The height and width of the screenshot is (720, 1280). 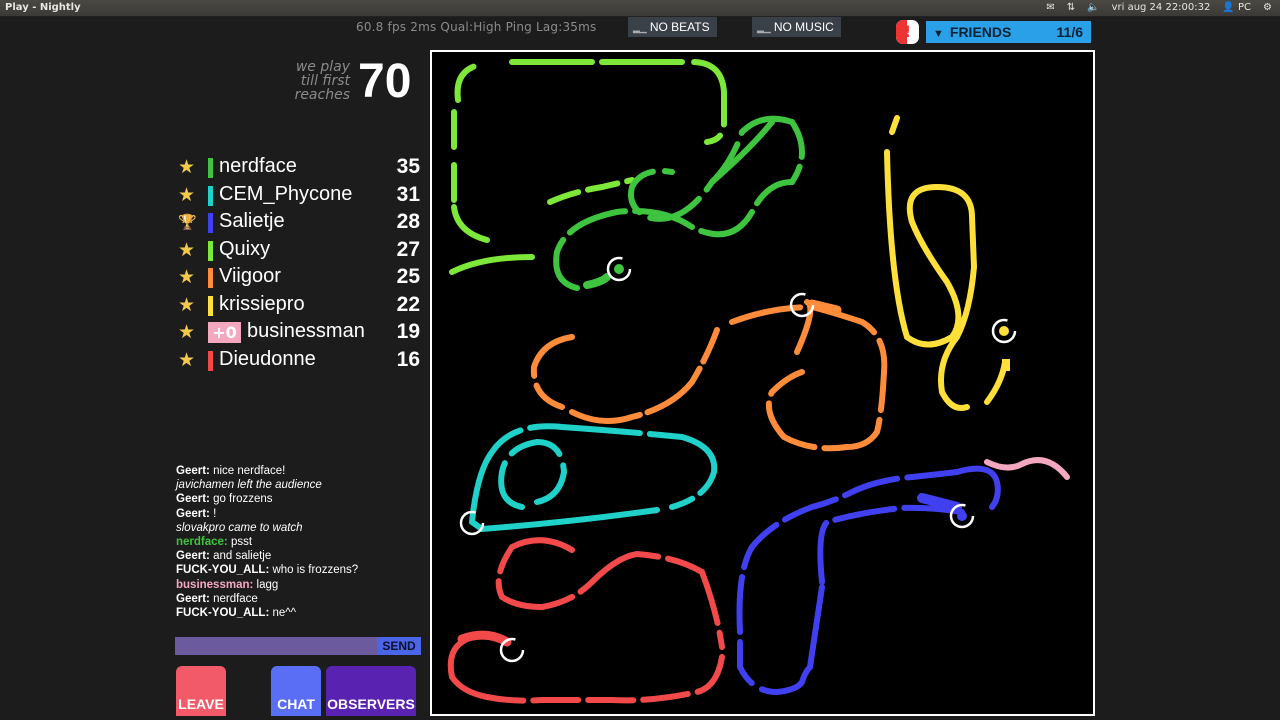 What do you see at coordinates (408, 331) in the screenshot?
I see `player-score: 19` at bounding box center [408, 331].